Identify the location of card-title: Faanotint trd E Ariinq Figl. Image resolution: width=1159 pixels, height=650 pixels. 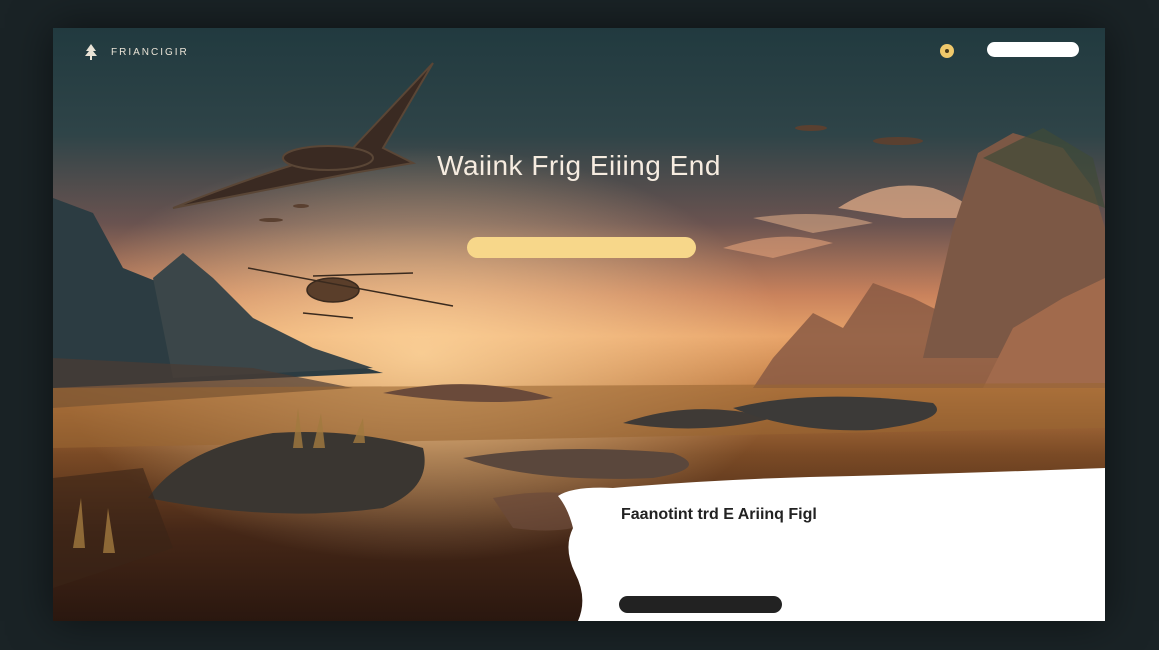
(719, 514).